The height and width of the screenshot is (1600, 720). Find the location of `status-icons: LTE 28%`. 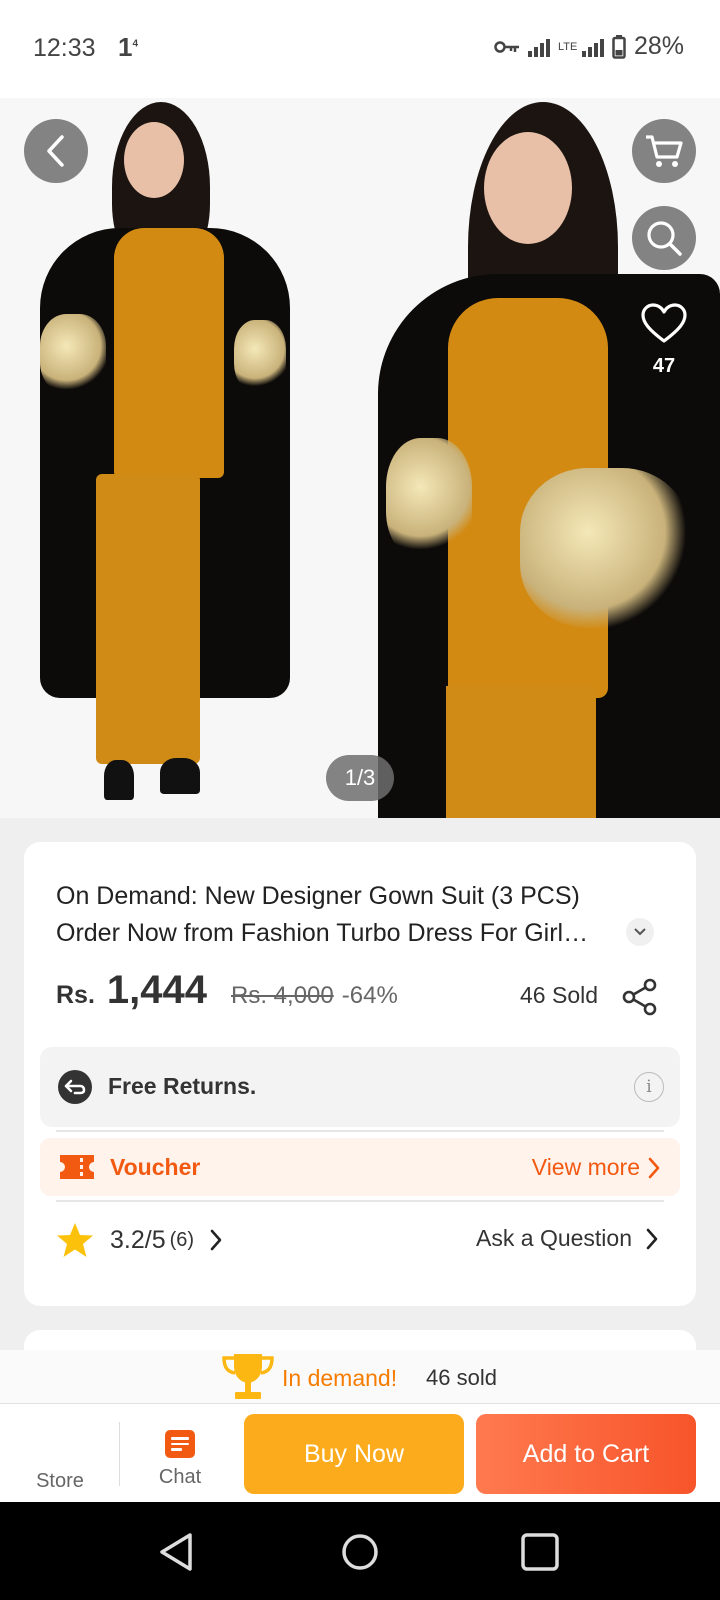

status-icons: LTE 28% is located at coordinates (589, 46).